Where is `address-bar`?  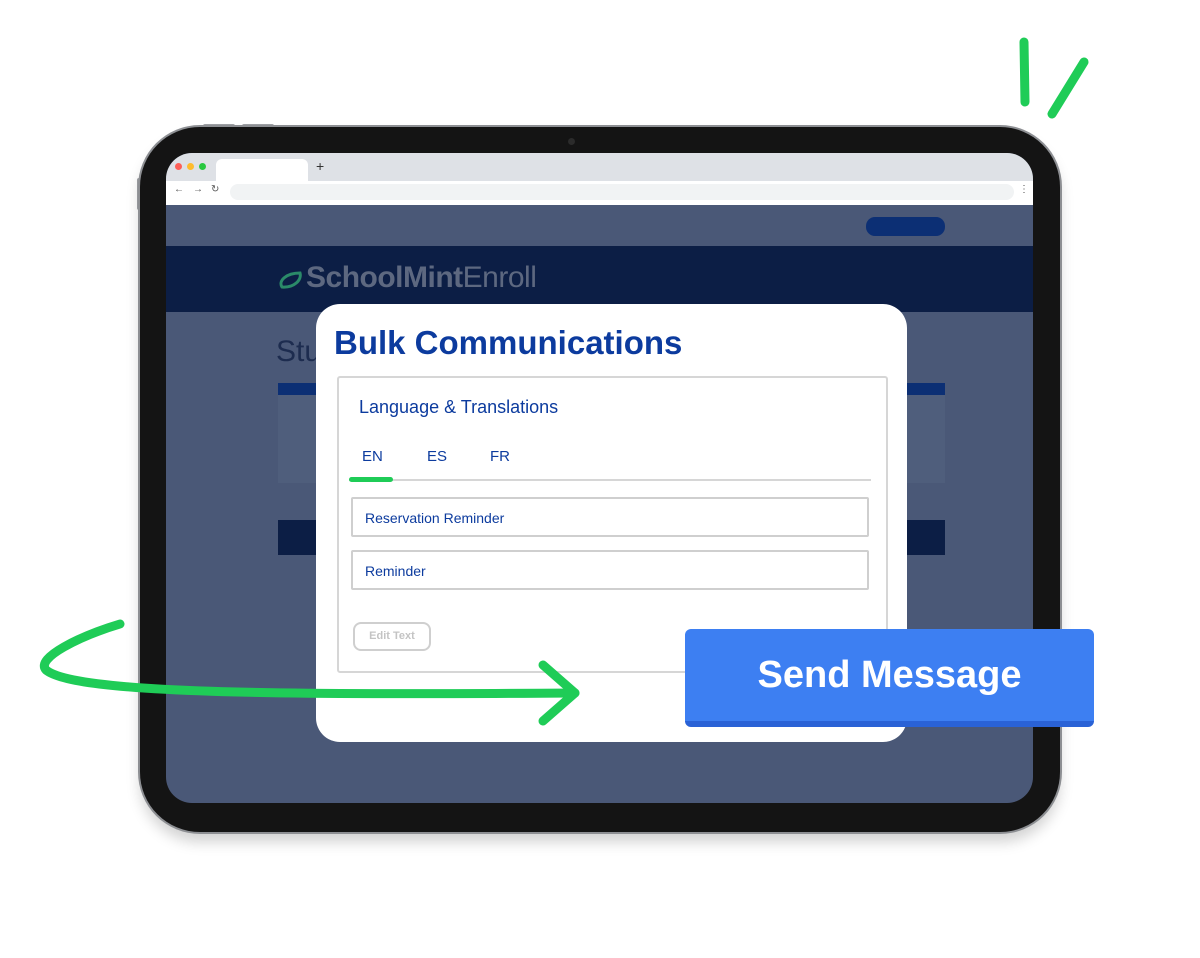 address-bar is located at coordinates (622, 192).